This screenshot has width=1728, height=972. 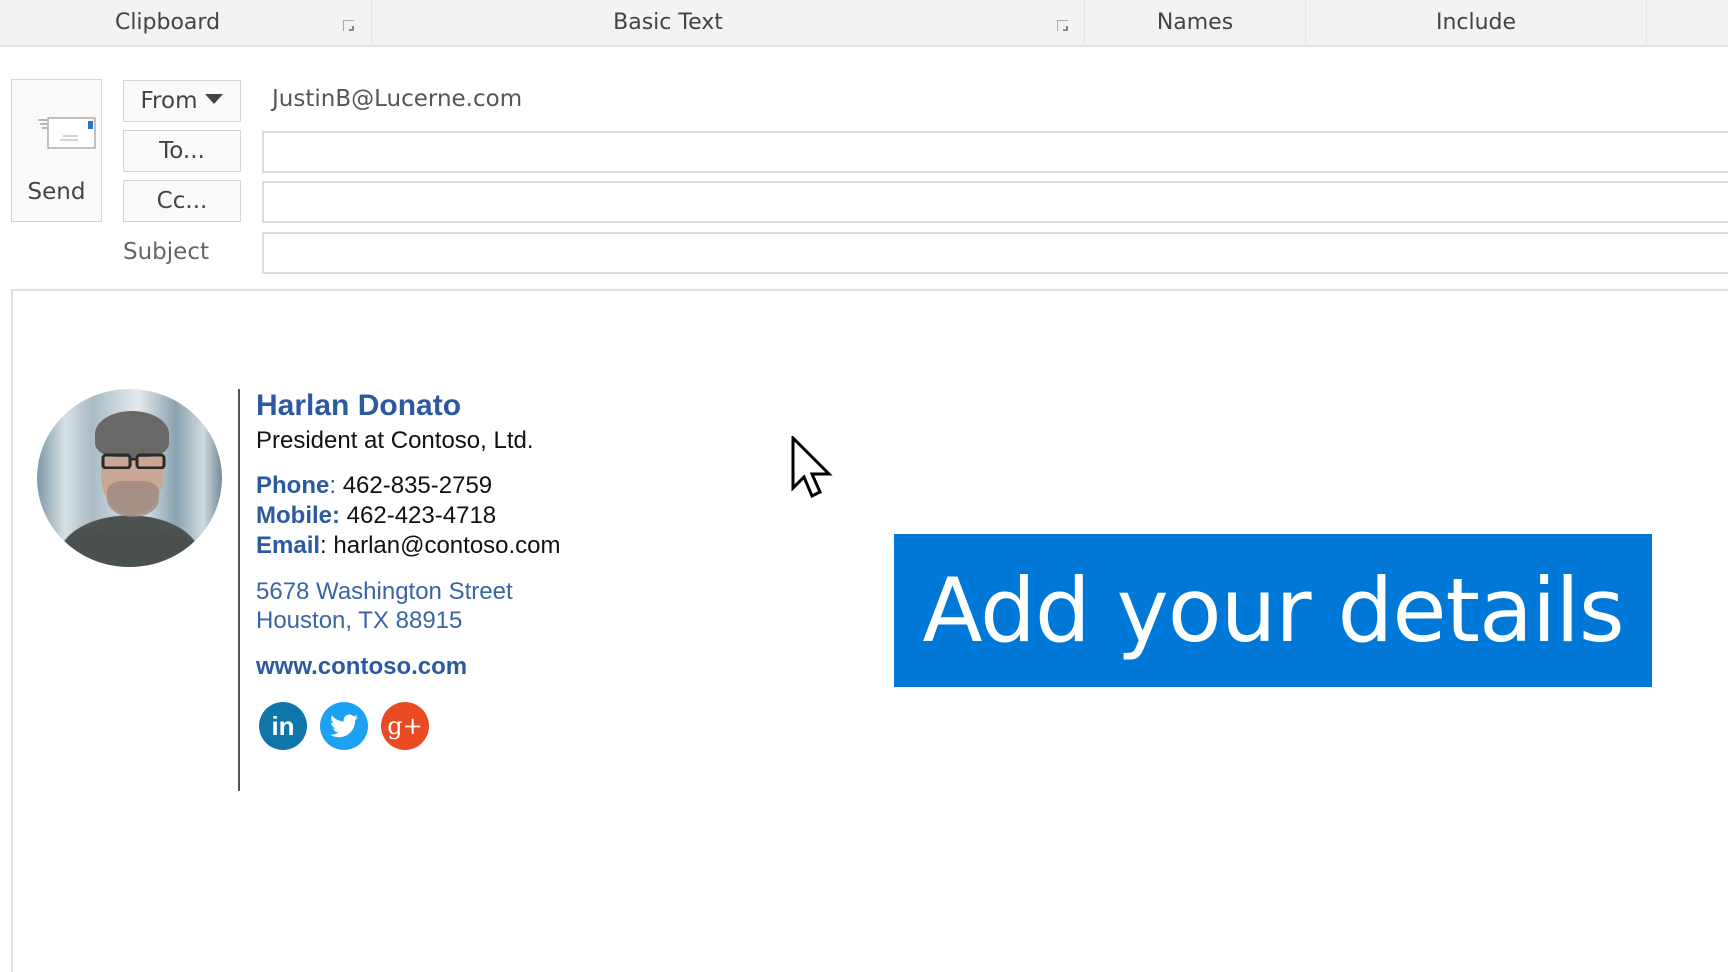 I want to click on avatar-hair, so click(x=132, y=434).